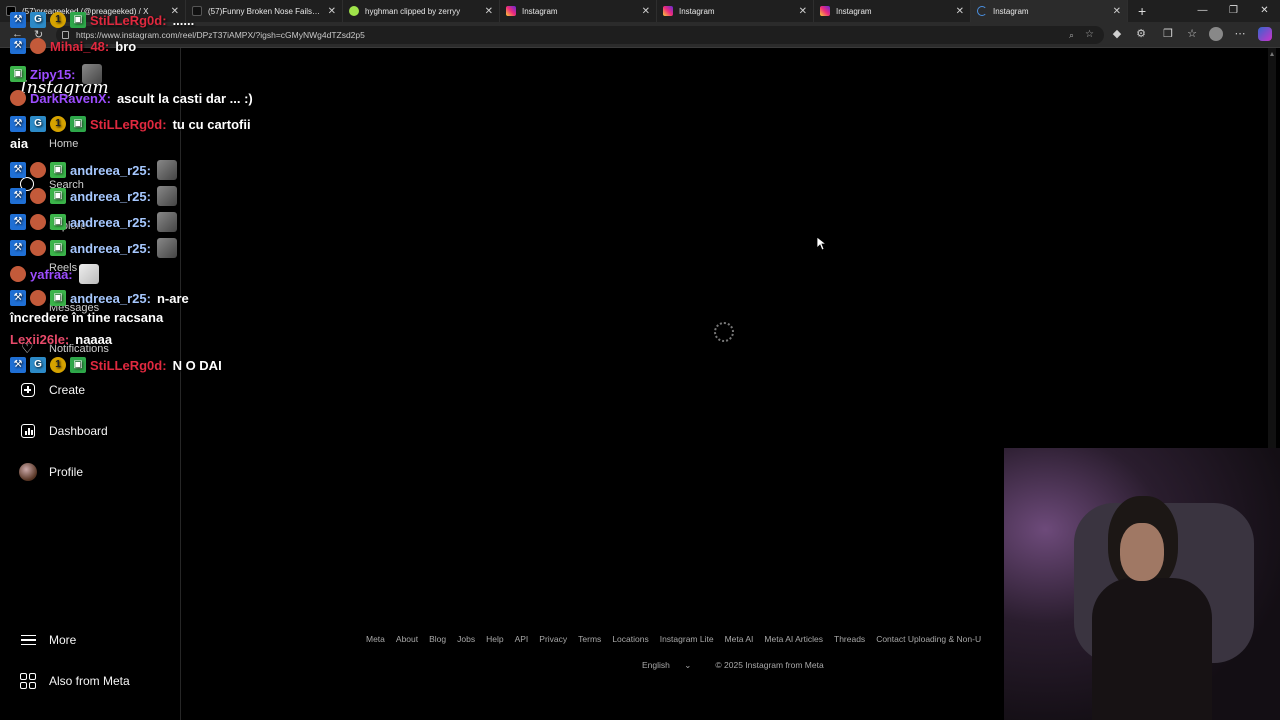 The width and height of the screenshot is (1280, 720). What do you see at coordinates (50, 472) in the screenshot?
I see `nav-profile: Profile` at bounding box center [50, 472].